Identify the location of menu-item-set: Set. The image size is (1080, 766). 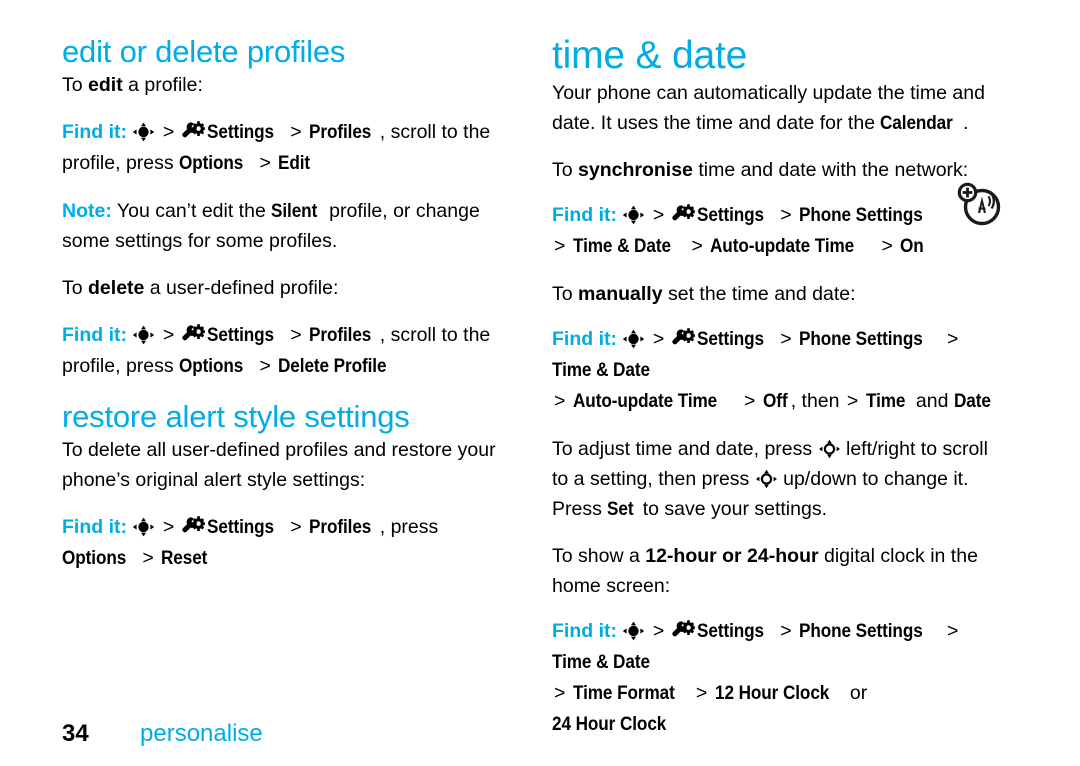
(620, 509).